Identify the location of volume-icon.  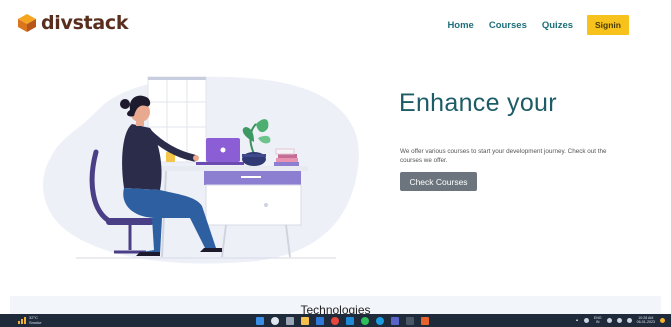
(619, 320).